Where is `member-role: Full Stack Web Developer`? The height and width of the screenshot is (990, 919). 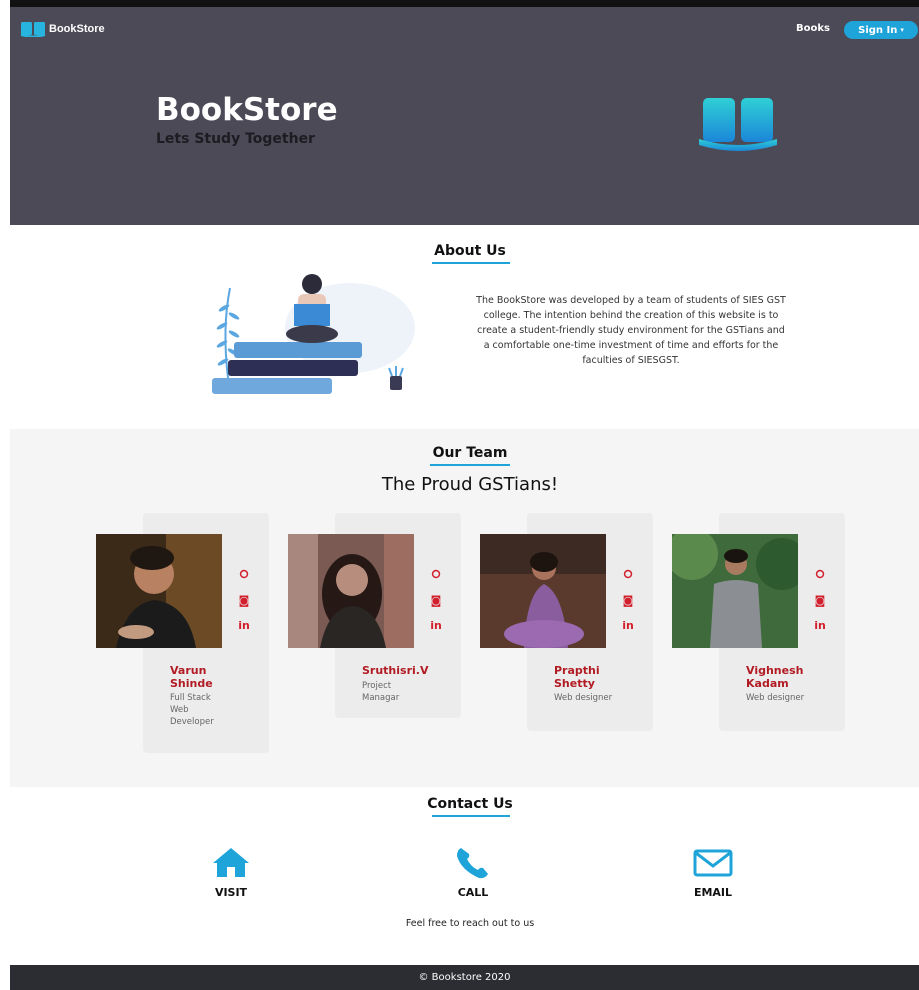
member-role: Full Stack Web Developer is located at coordinates (192, 710).